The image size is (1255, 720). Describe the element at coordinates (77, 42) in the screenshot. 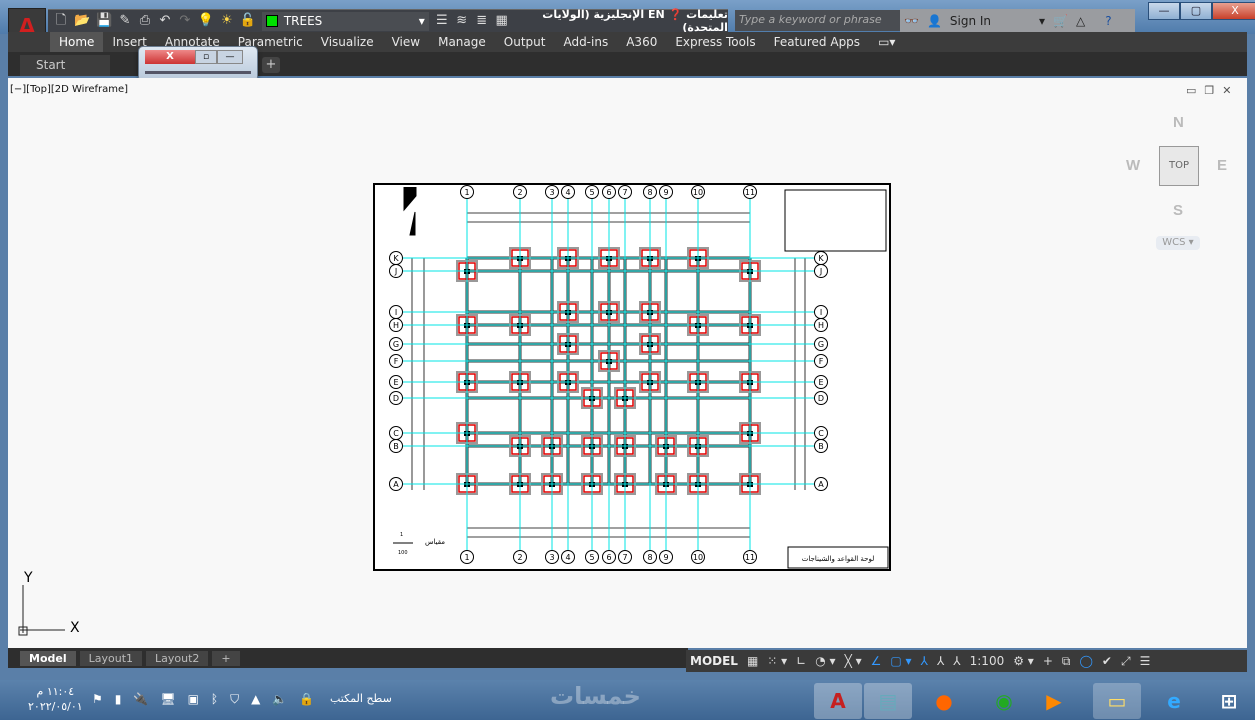

I see `tab-home: Home` at that location.